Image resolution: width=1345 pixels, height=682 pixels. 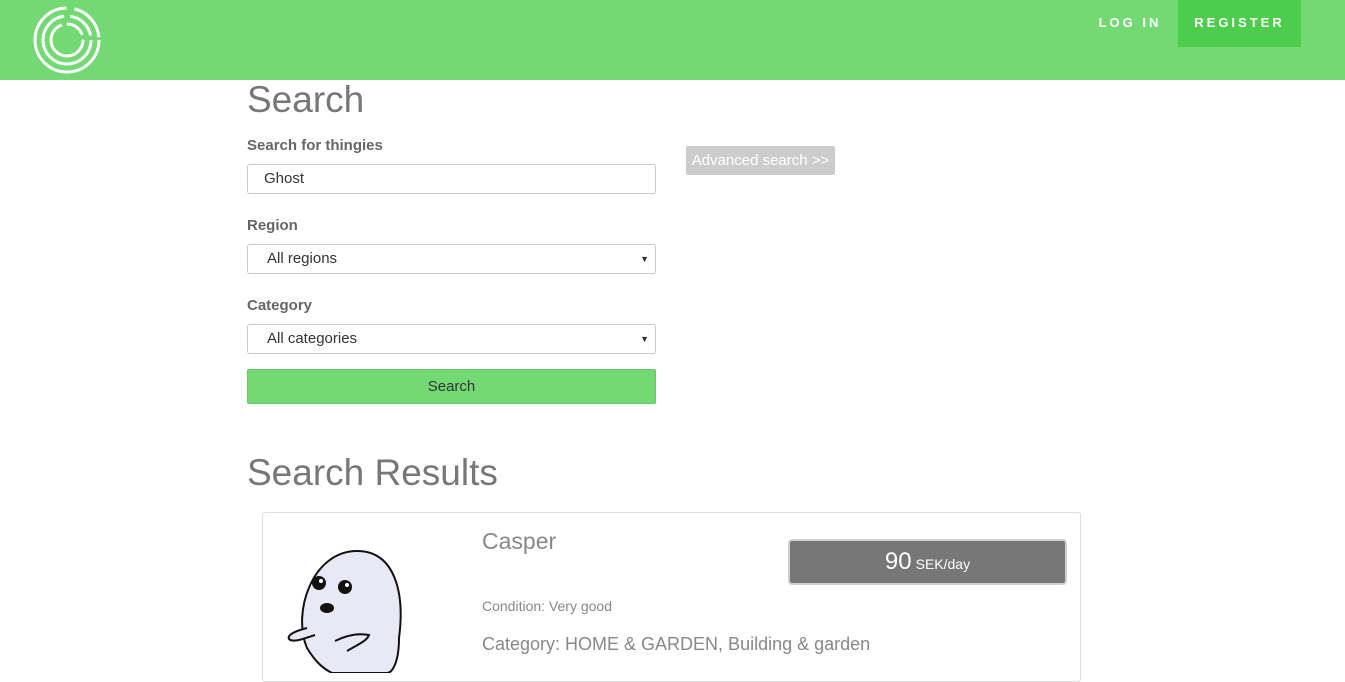 I want to click on item-title-link: Casper, so click(x=519, y=541).